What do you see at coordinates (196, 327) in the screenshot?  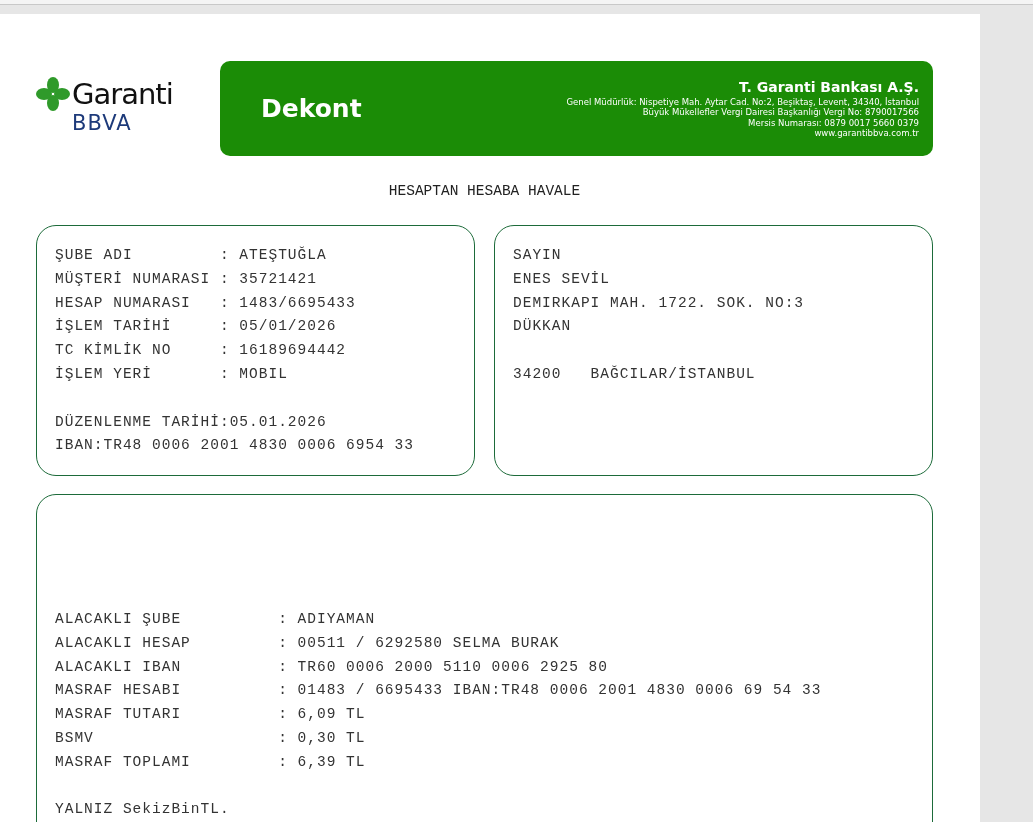 I see `text-line: İŞLEM TARİHİ : 05/01/2026` at bounding box center [196, 327].